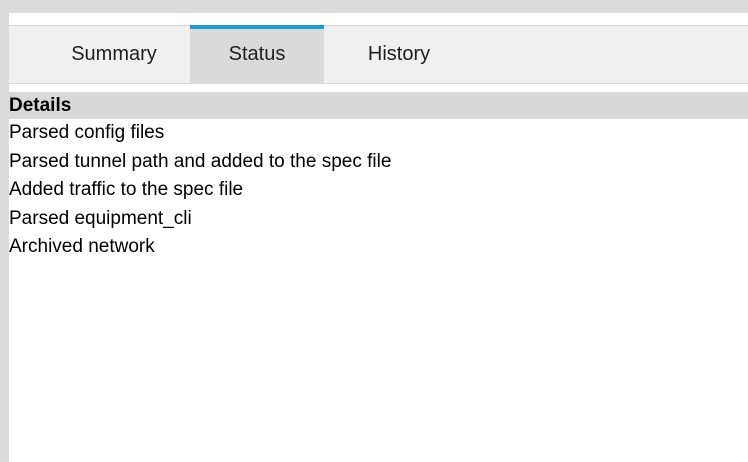  I want to click on details-column-header: Details, so click(378, 105).